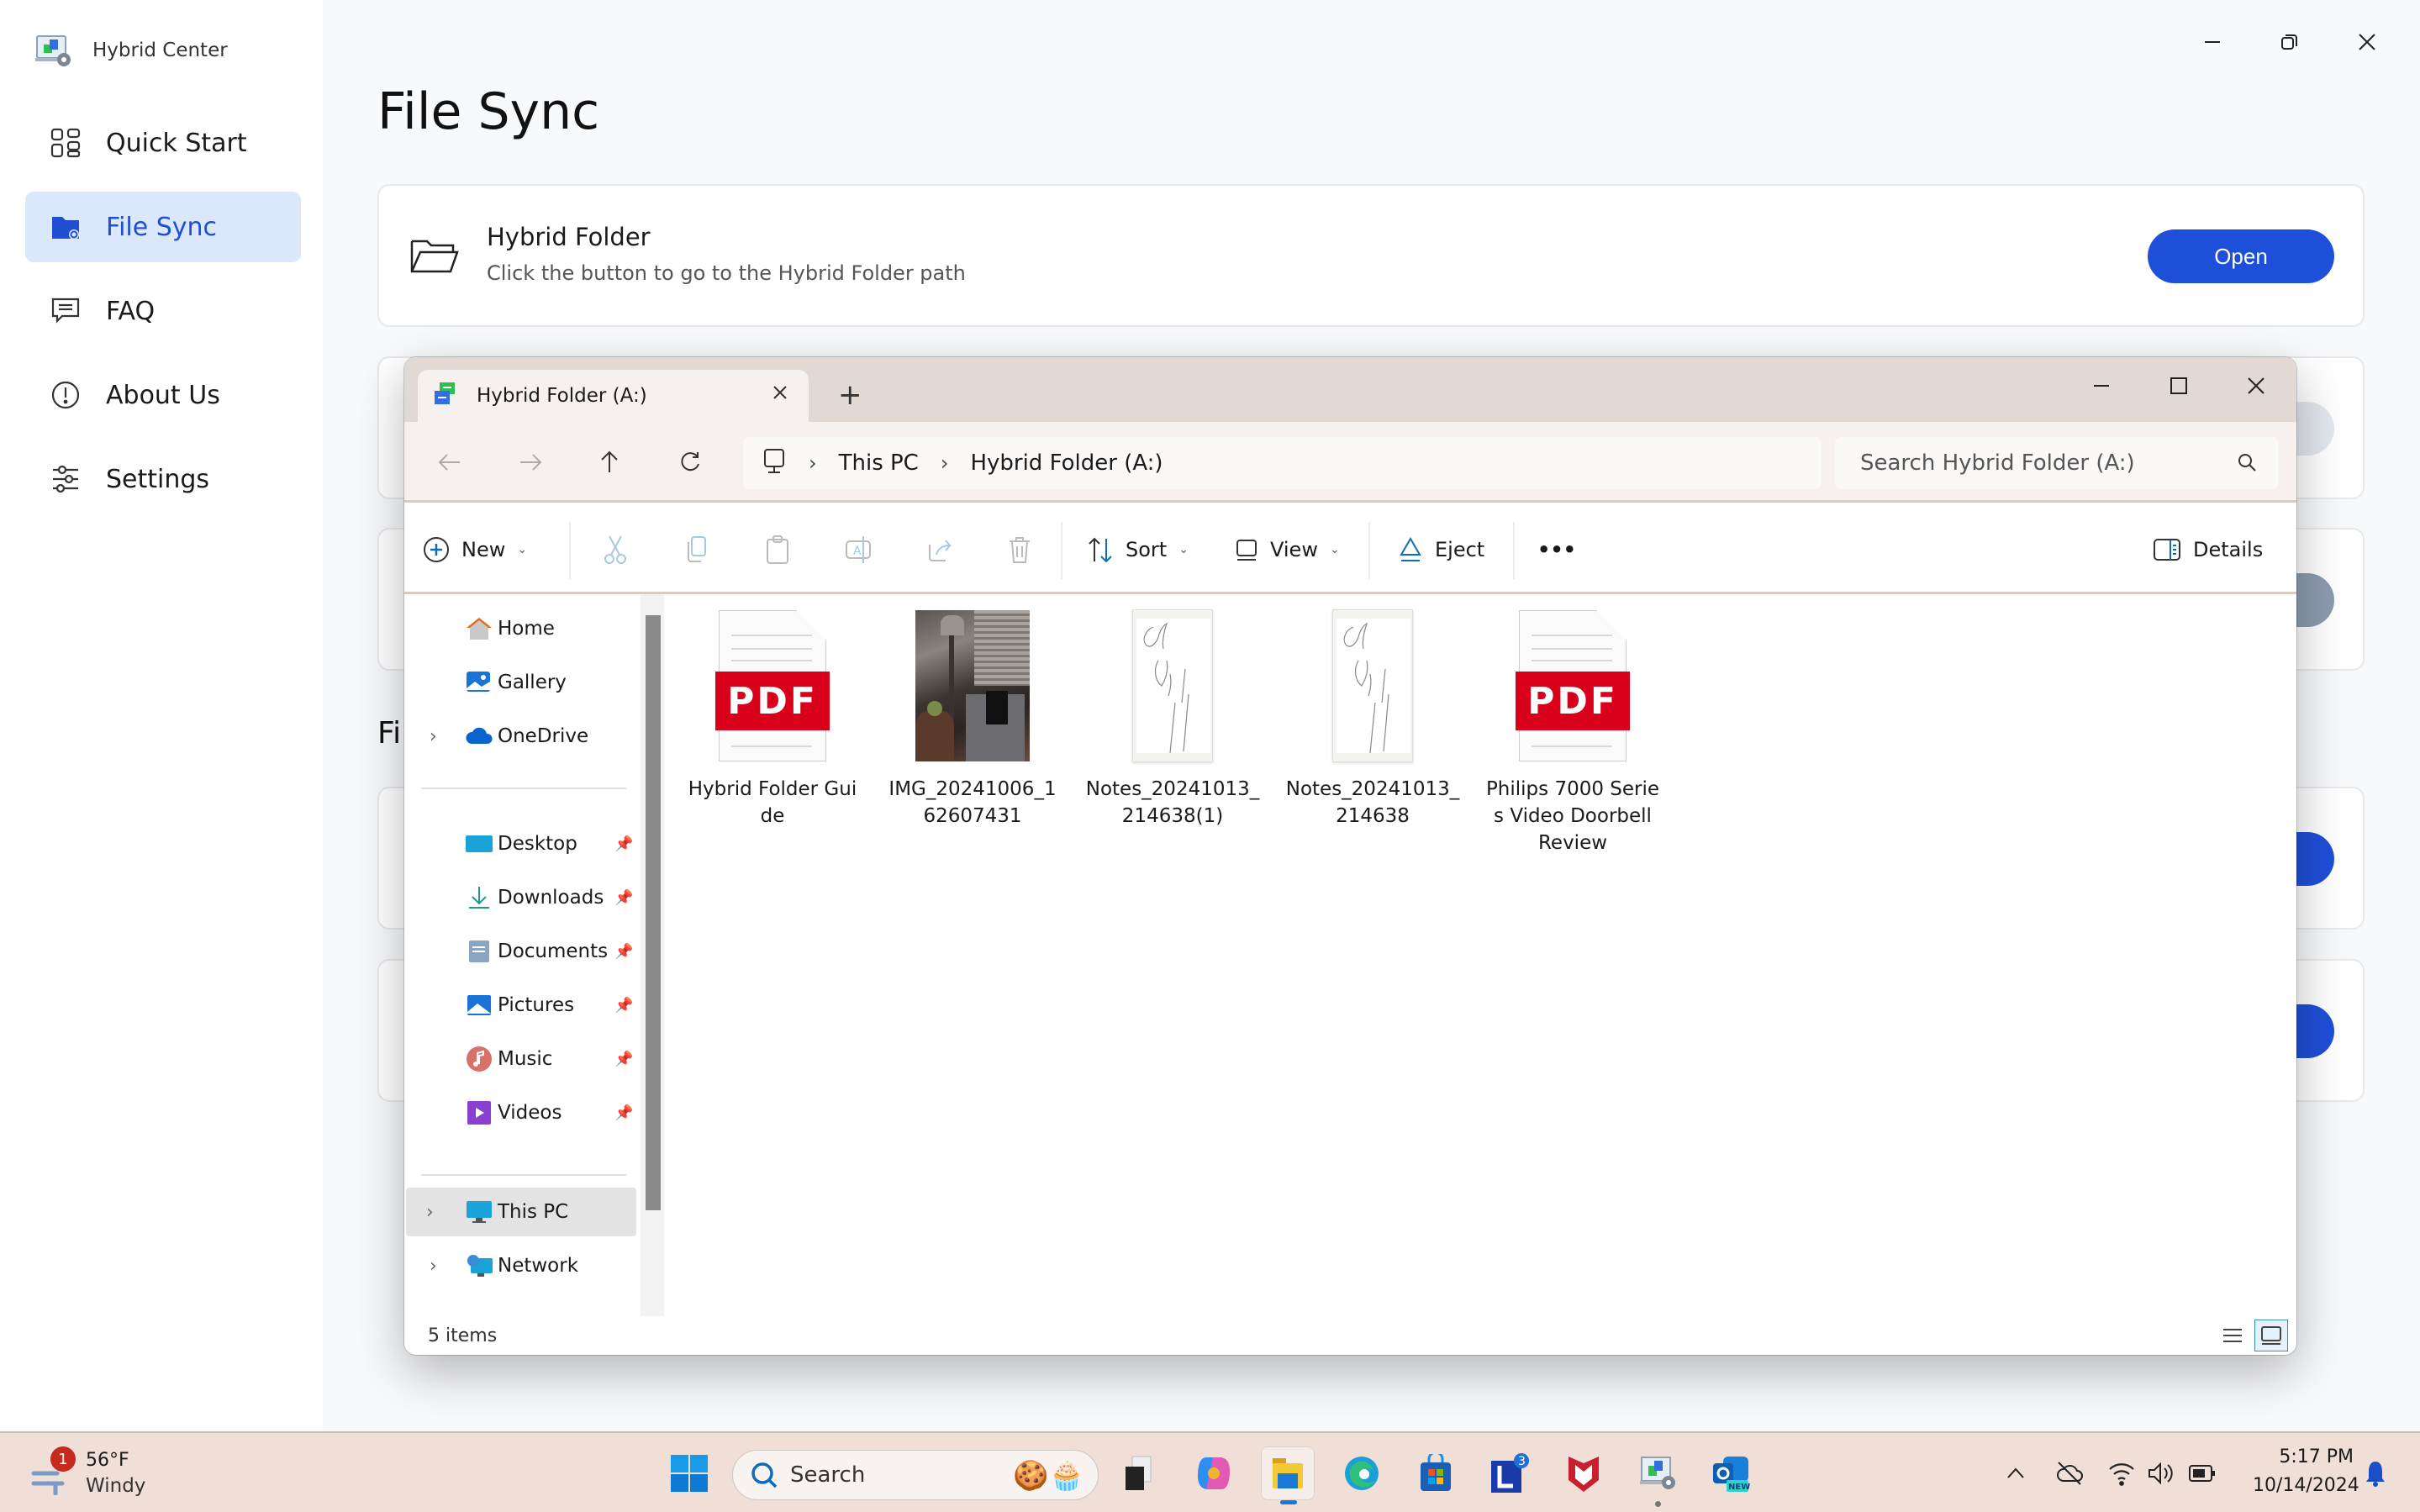 This screenshot has width=2420, height=1512. What do you see at coordinates (973, 802) in the screenshot?
I see `file-name: IMG_20241006_162607431` at bounding box center [973, 802].